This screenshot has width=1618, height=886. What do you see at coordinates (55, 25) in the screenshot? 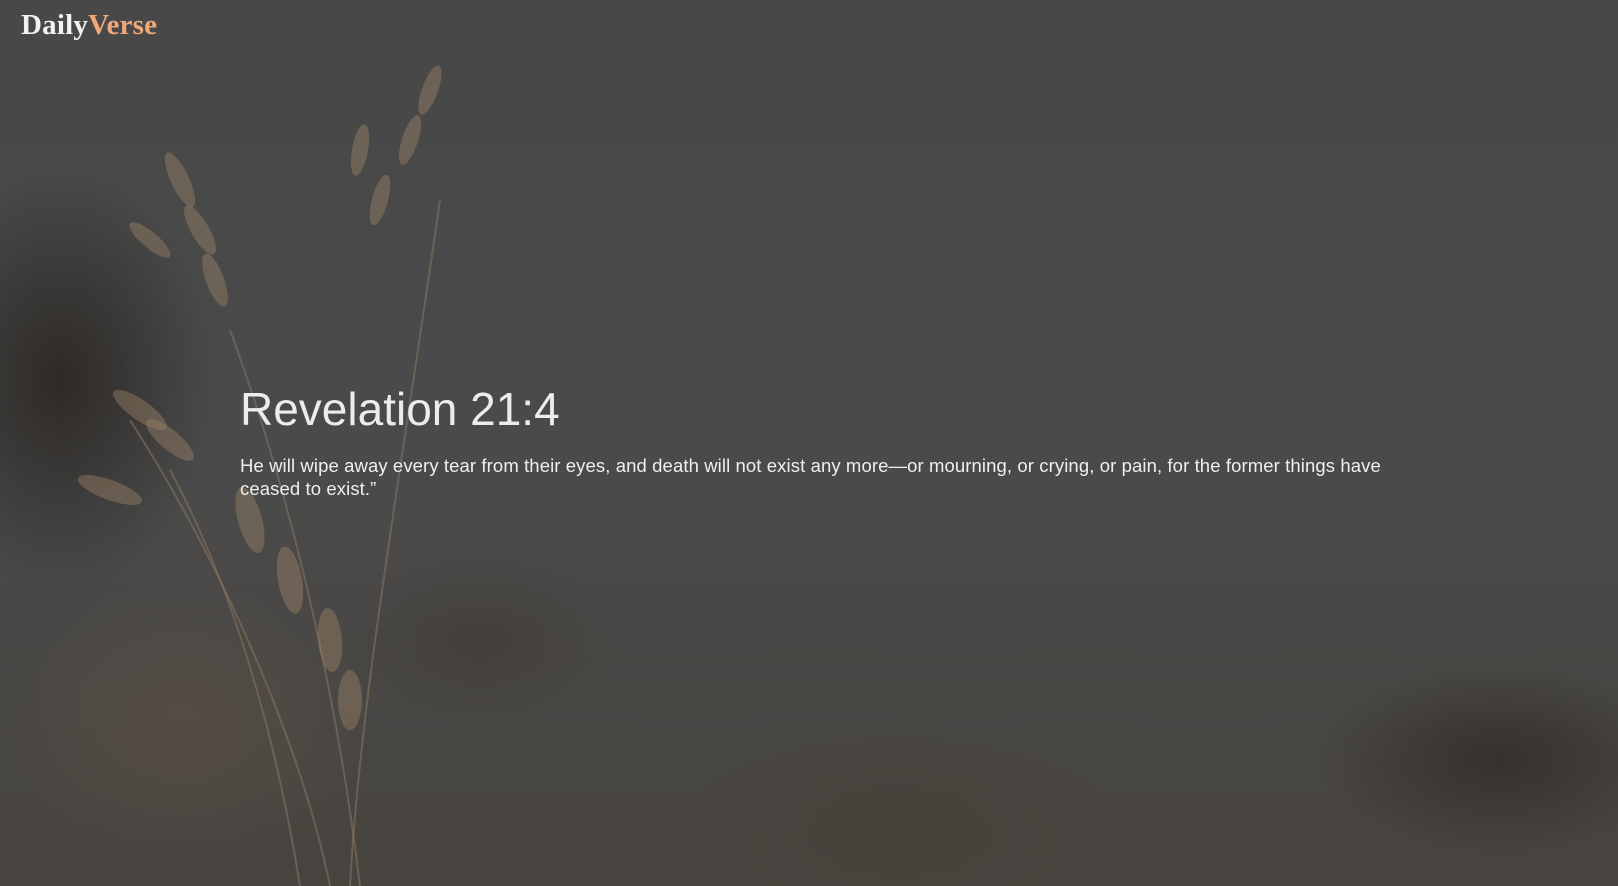
I see `logo-daily-text: Daily` at bounding box center [55, 25].